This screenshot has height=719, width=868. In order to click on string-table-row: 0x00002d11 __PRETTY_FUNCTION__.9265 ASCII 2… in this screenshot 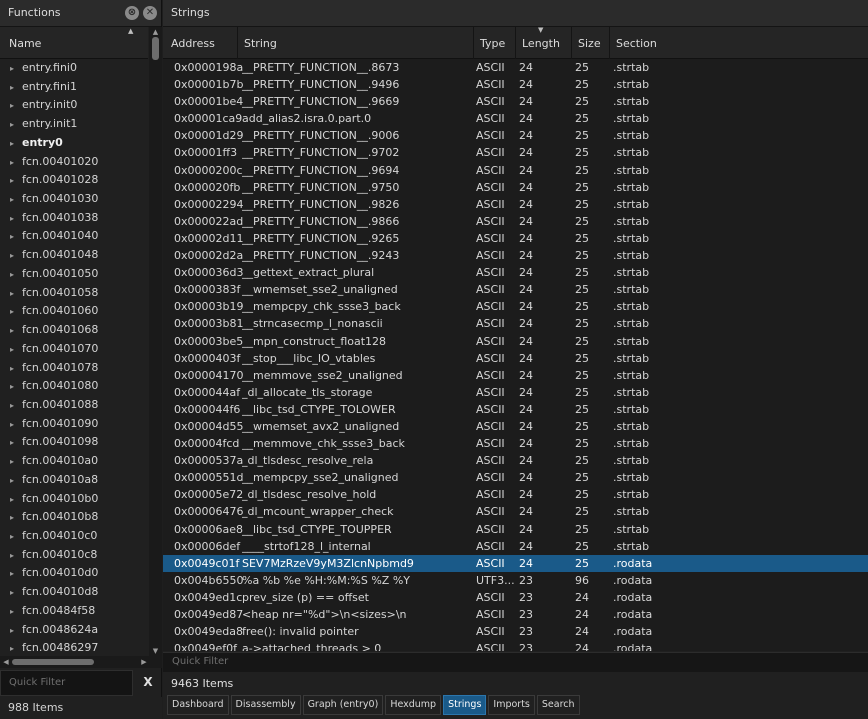, I will do `click(515, 238)`.